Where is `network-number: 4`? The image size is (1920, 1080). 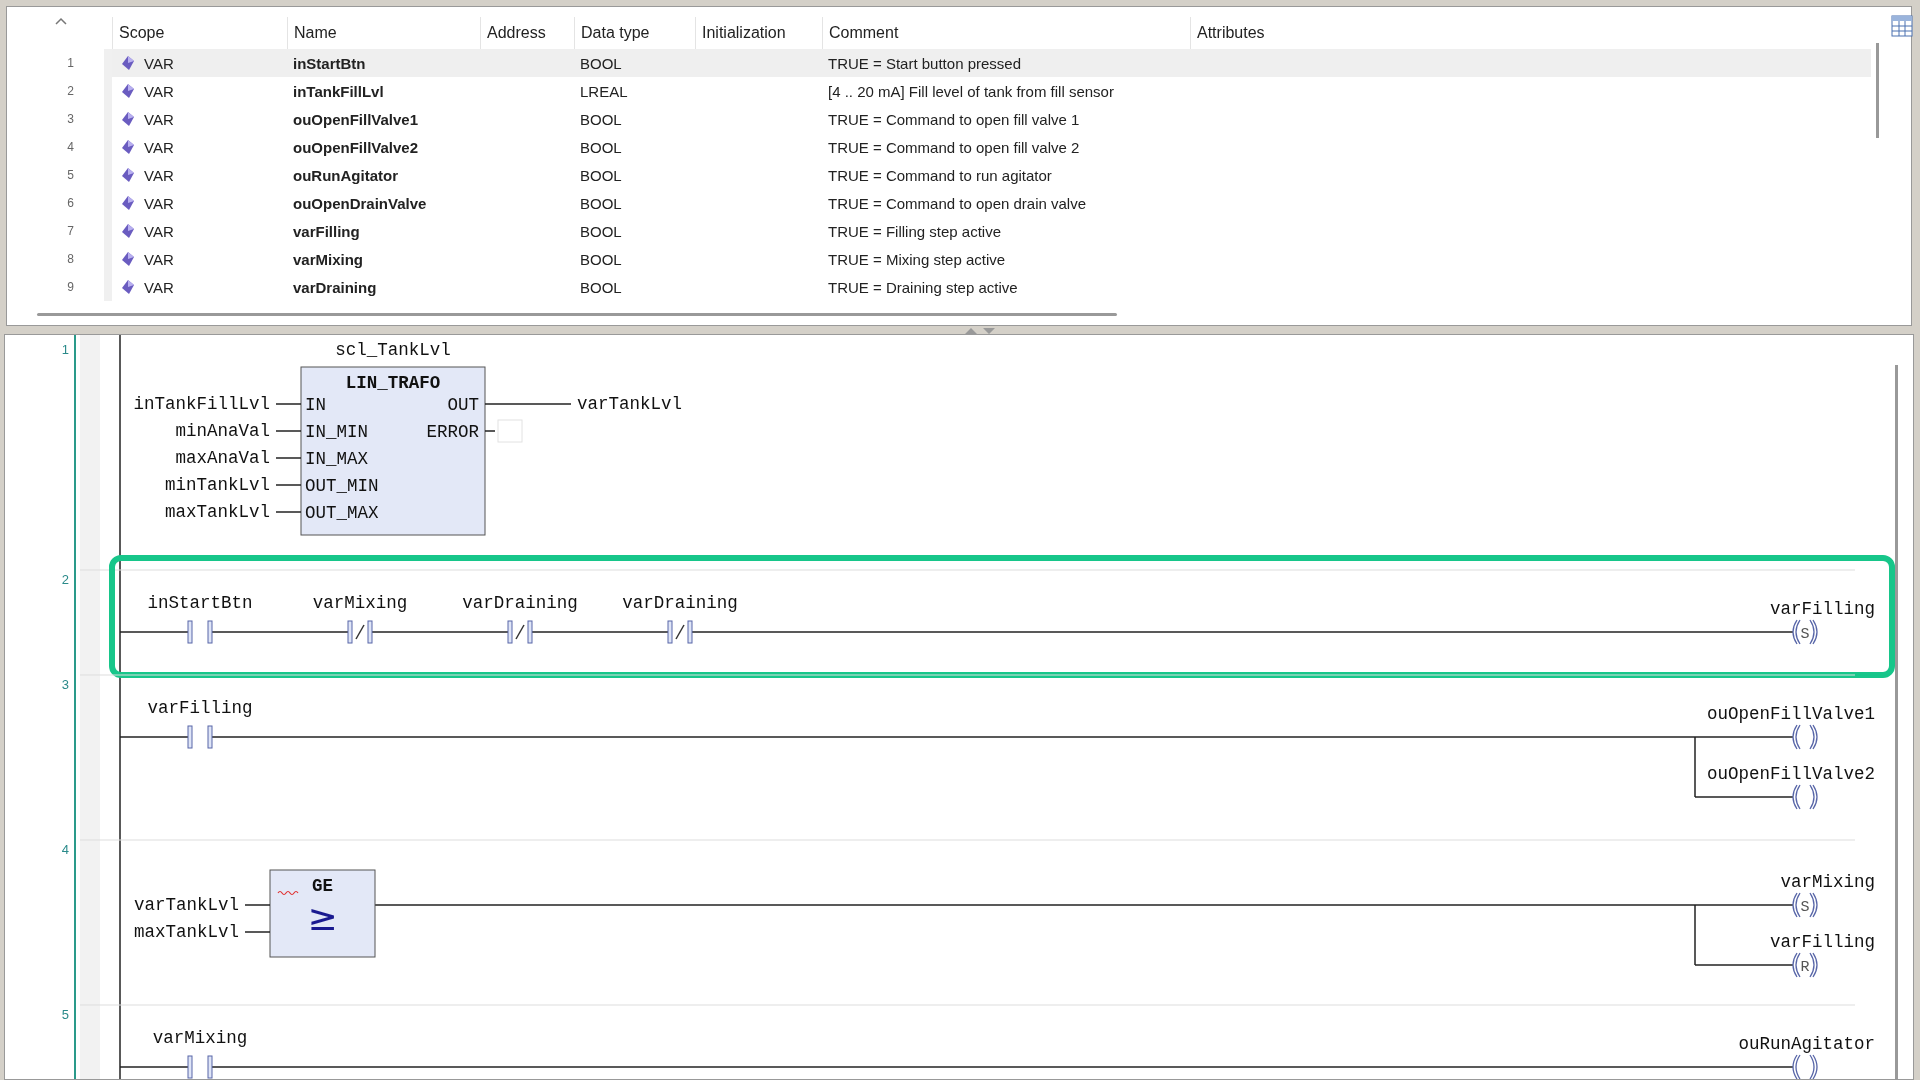 network-number: 4 is located at coordinates (65, 849).